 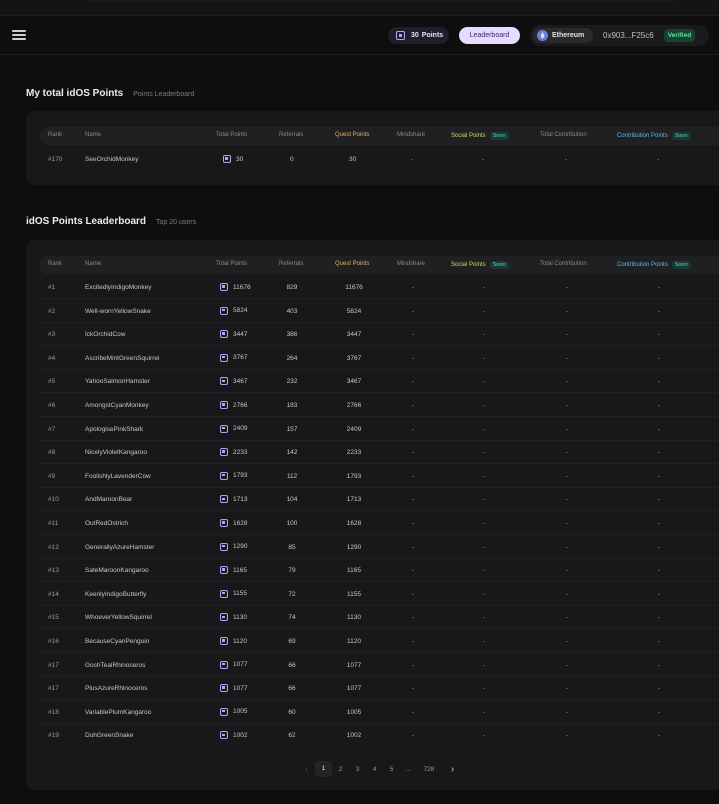 I want to click on row-total-points: 3467, so click(x=233, y=381).